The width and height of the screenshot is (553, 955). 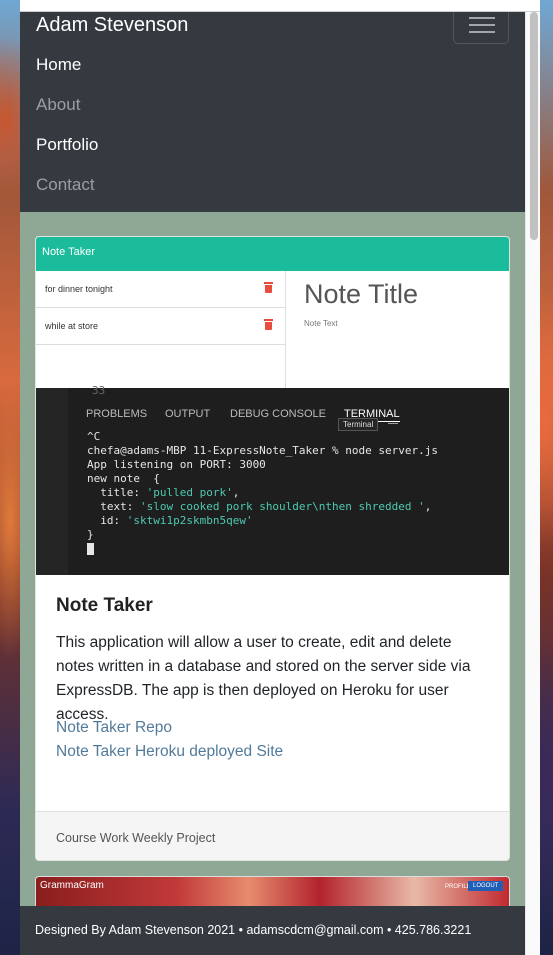 What do you see at coordinates (361, 294) in the screenshot?
I see `note-title-placeholder: Note Title` at bounding box center [361, 294].